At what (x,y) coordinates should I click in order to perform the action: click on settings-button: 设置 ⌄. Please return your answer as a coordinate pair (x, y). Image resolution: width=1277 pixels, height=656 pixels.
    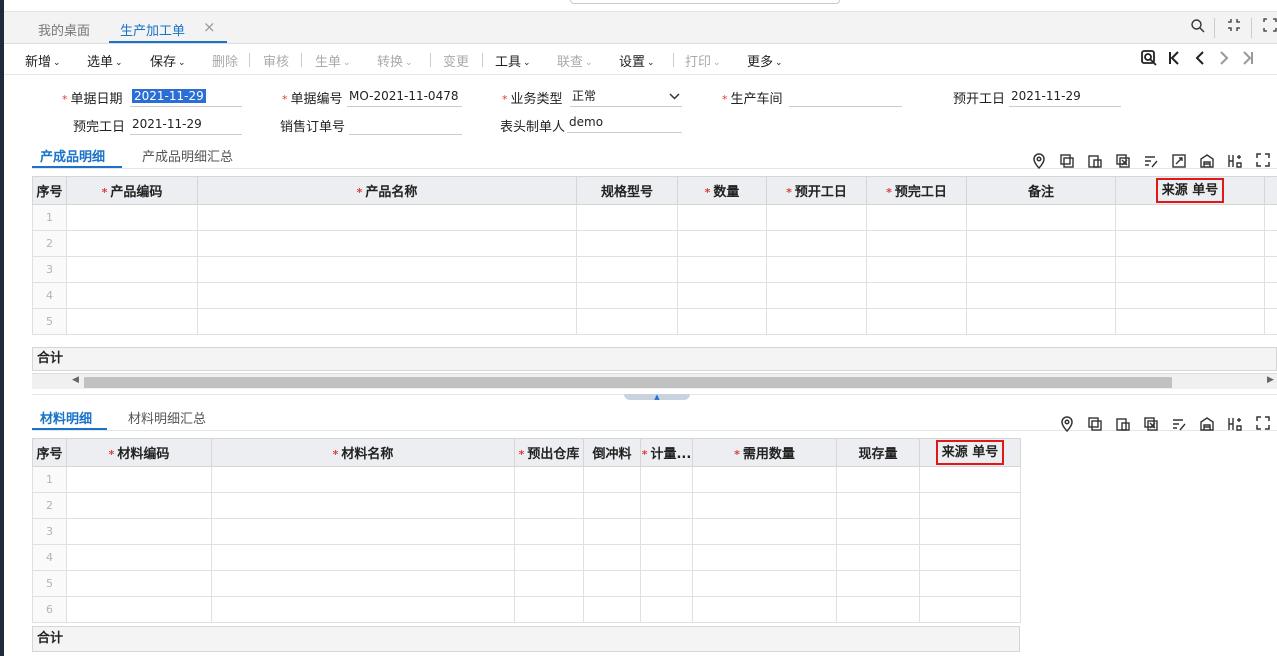
    Looking at the image, I should click on (637, 60).